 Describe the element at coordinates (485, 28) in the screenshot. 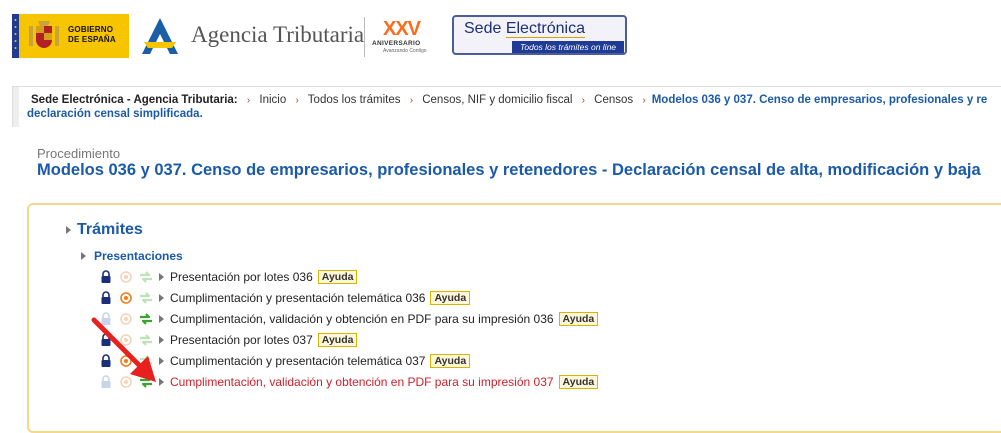

I see `sede-title-a: Sede` at that location.